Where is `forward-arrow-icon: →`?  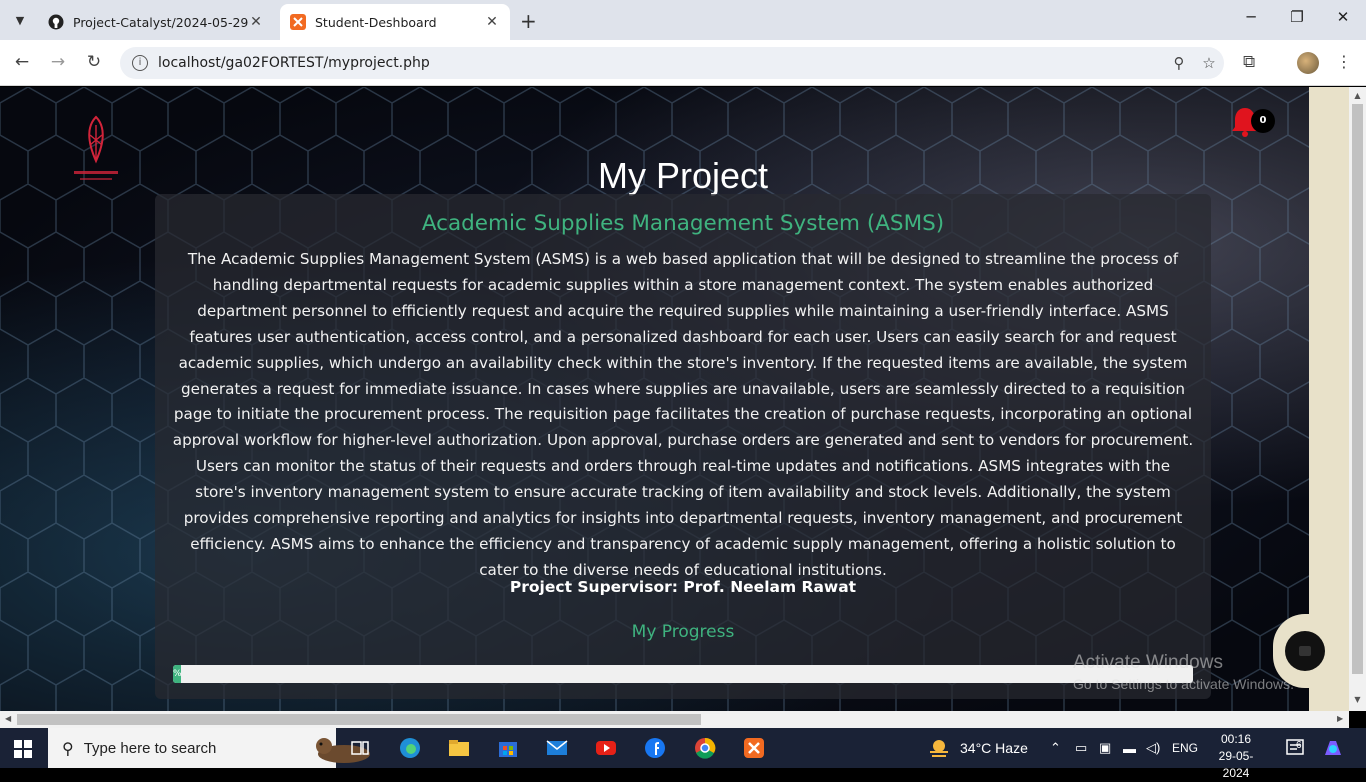 forward-arrow-icon: → is located at coordinates (58, 62).